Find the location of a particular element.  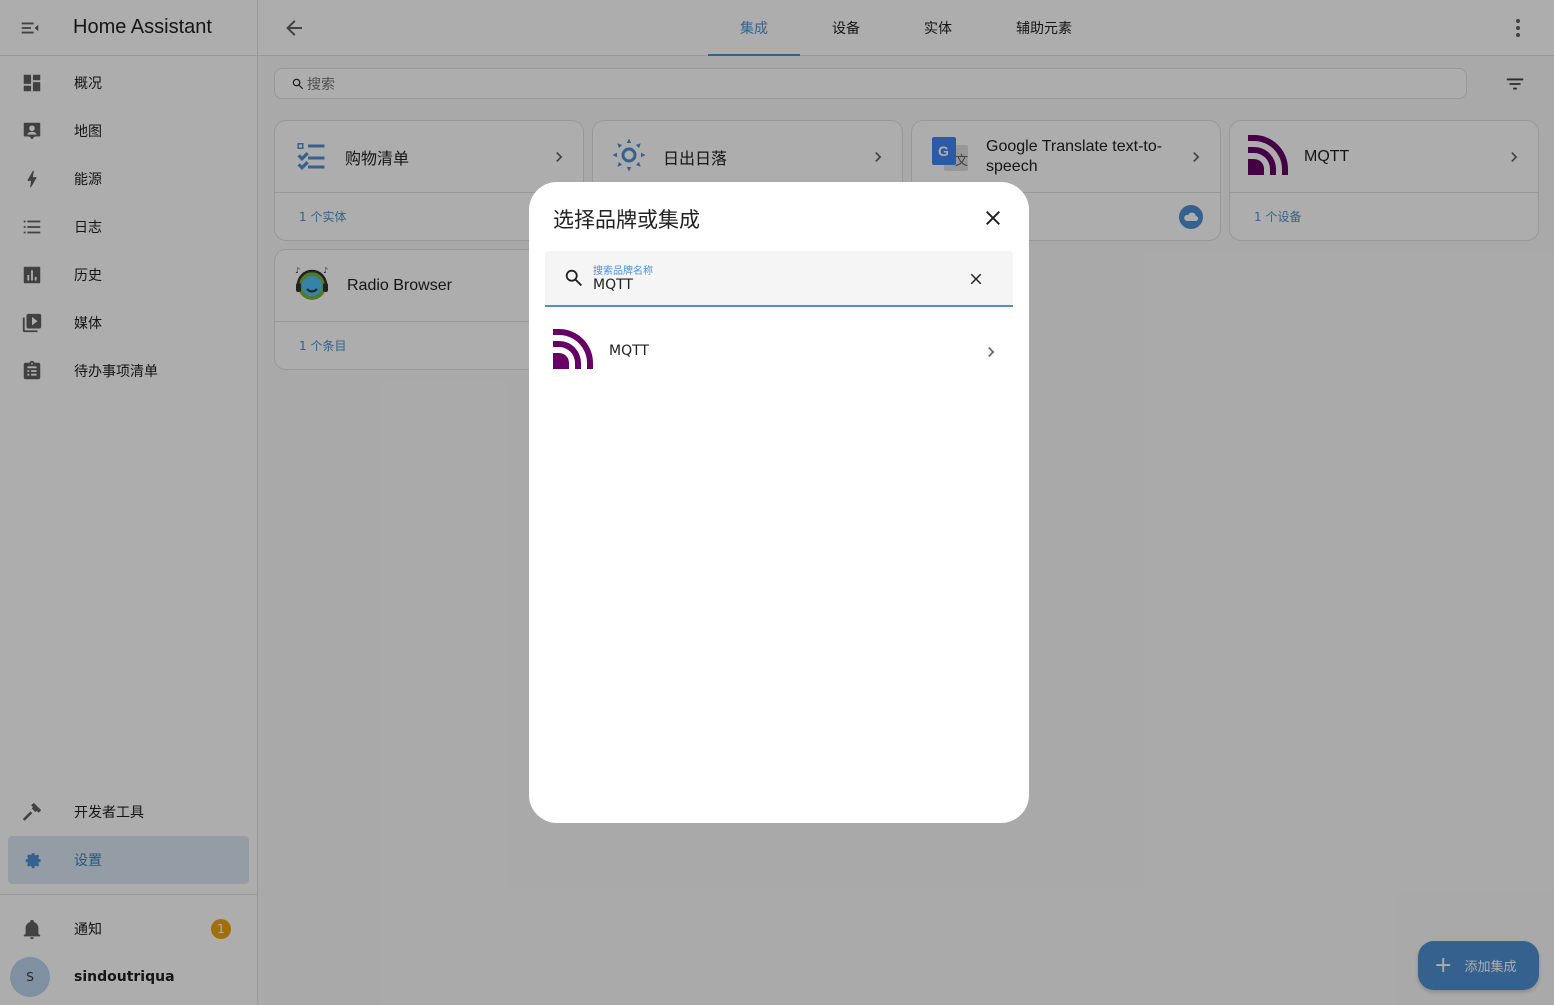

search-field-label: 搜索品牌名称 is located at coordinates (623, 271).